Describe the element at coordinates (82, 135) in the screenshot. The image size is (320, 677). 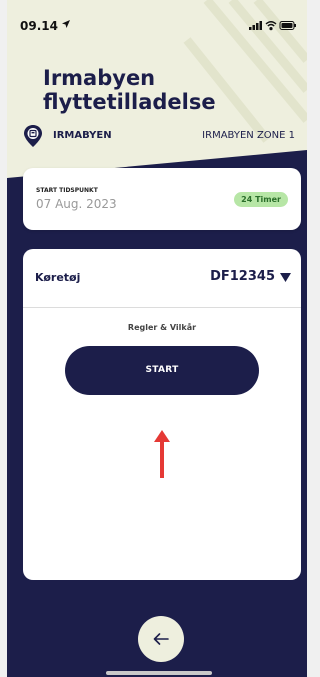
I see `location-name: IRMABYEN` at that location.